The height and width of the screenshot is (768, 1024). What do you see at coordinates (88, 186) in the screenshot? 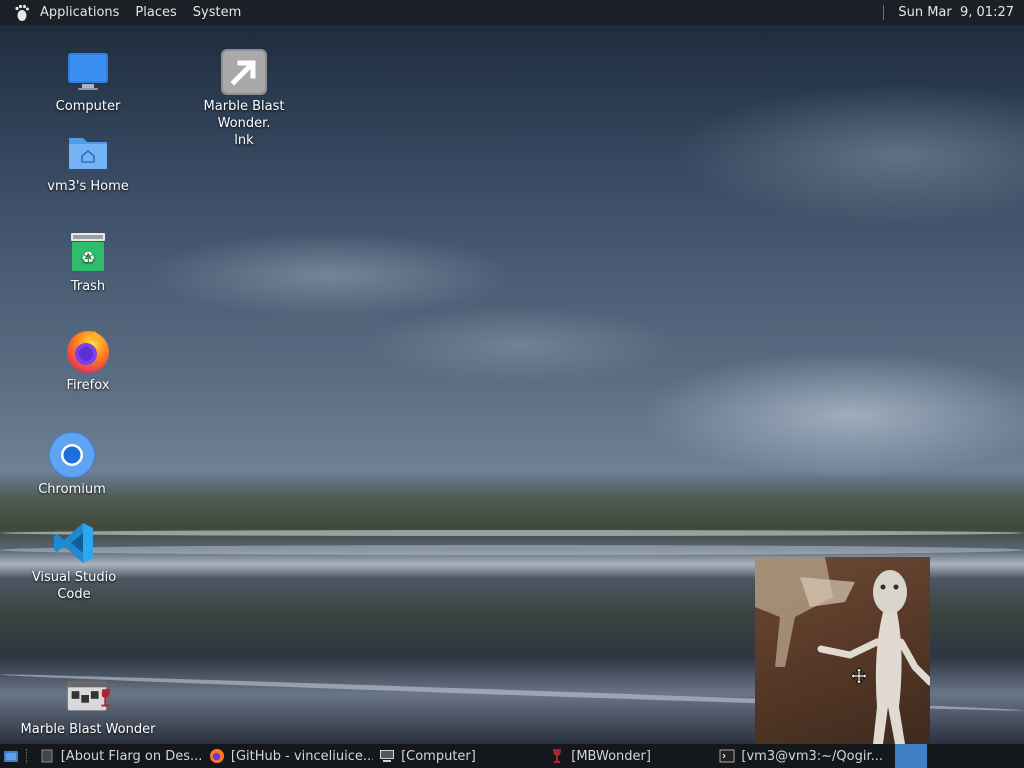
I see `desktop-icon-label: vm3's Home` at bounding box center [88, 186].